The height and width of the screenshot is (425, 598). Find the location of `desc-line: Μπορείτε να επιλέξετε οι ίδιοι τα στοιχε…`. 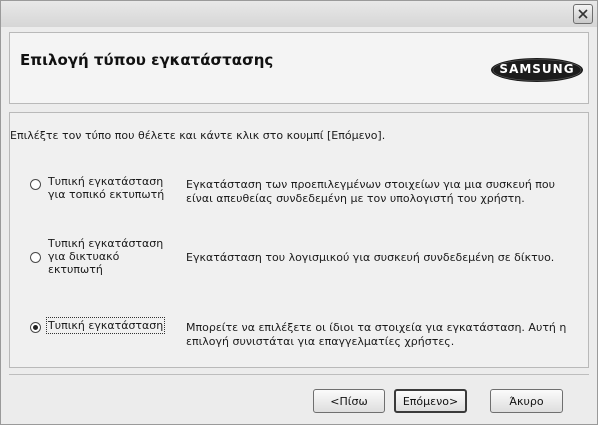

desc-line: Μπορείτε να επιλέξετε οι ίδιοι τα στοιχε… is located at coordinates (376, 327).